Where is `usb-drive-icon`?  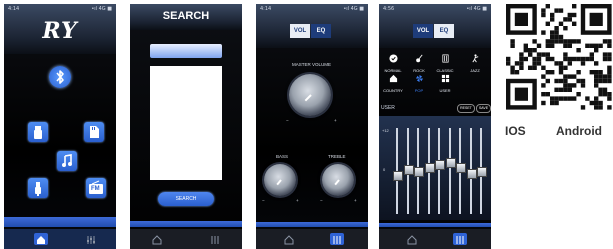
usb-drive-icon is located at coordinates (38, 132).